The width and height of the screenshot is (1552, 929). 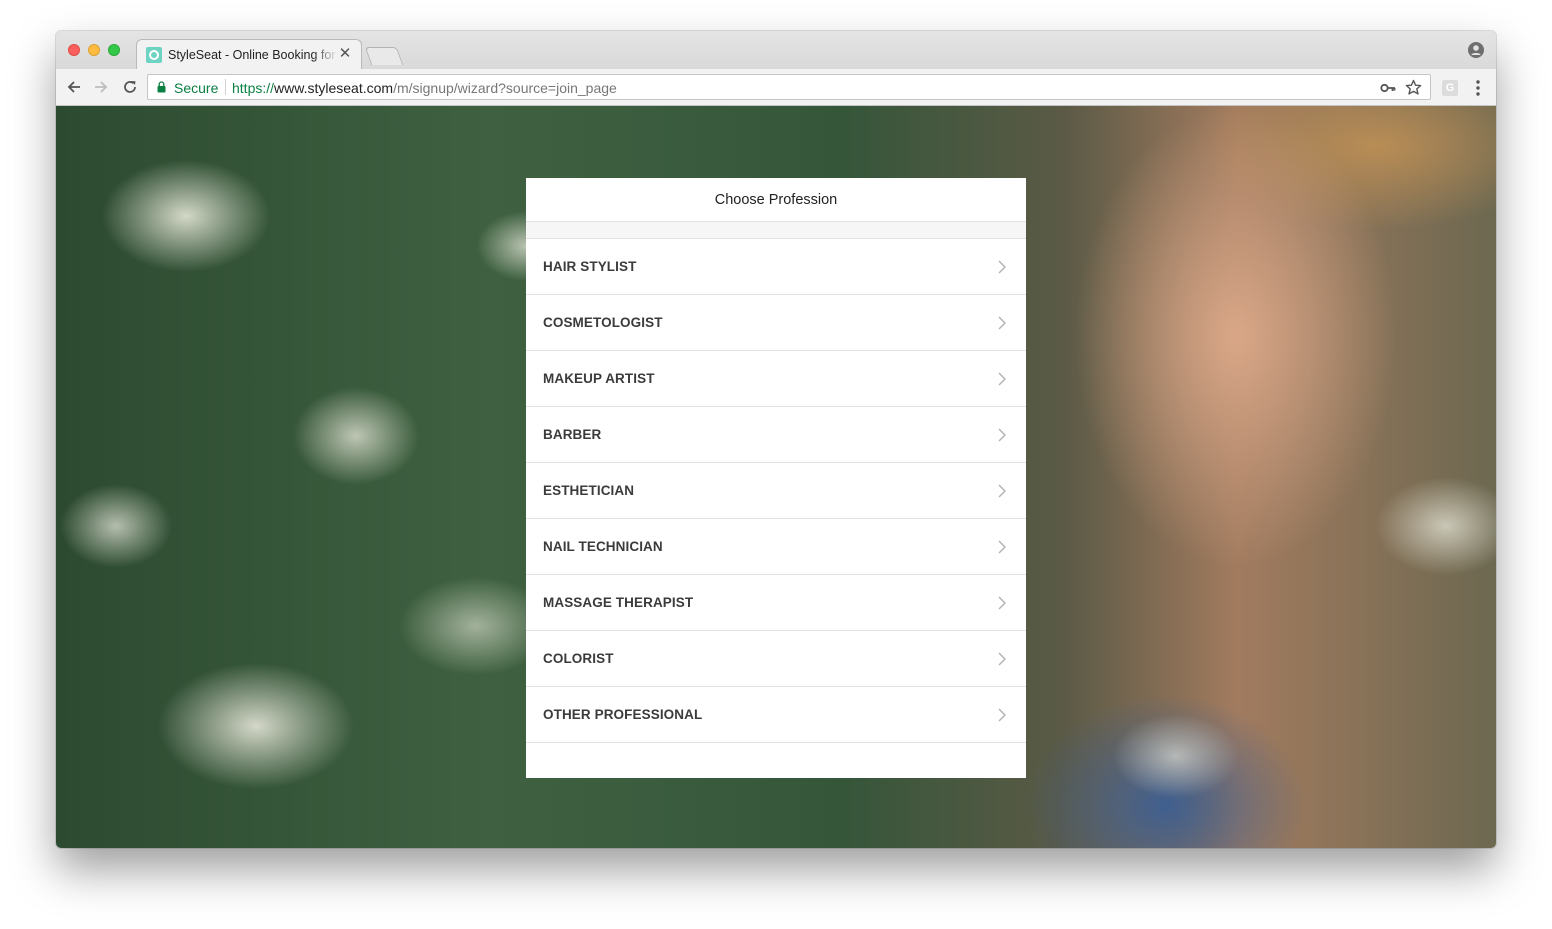 What do you see at coordinates (578, 658) in the screenshot?
I see `profession-label: COLORIST` at bounding box center [578, 658].